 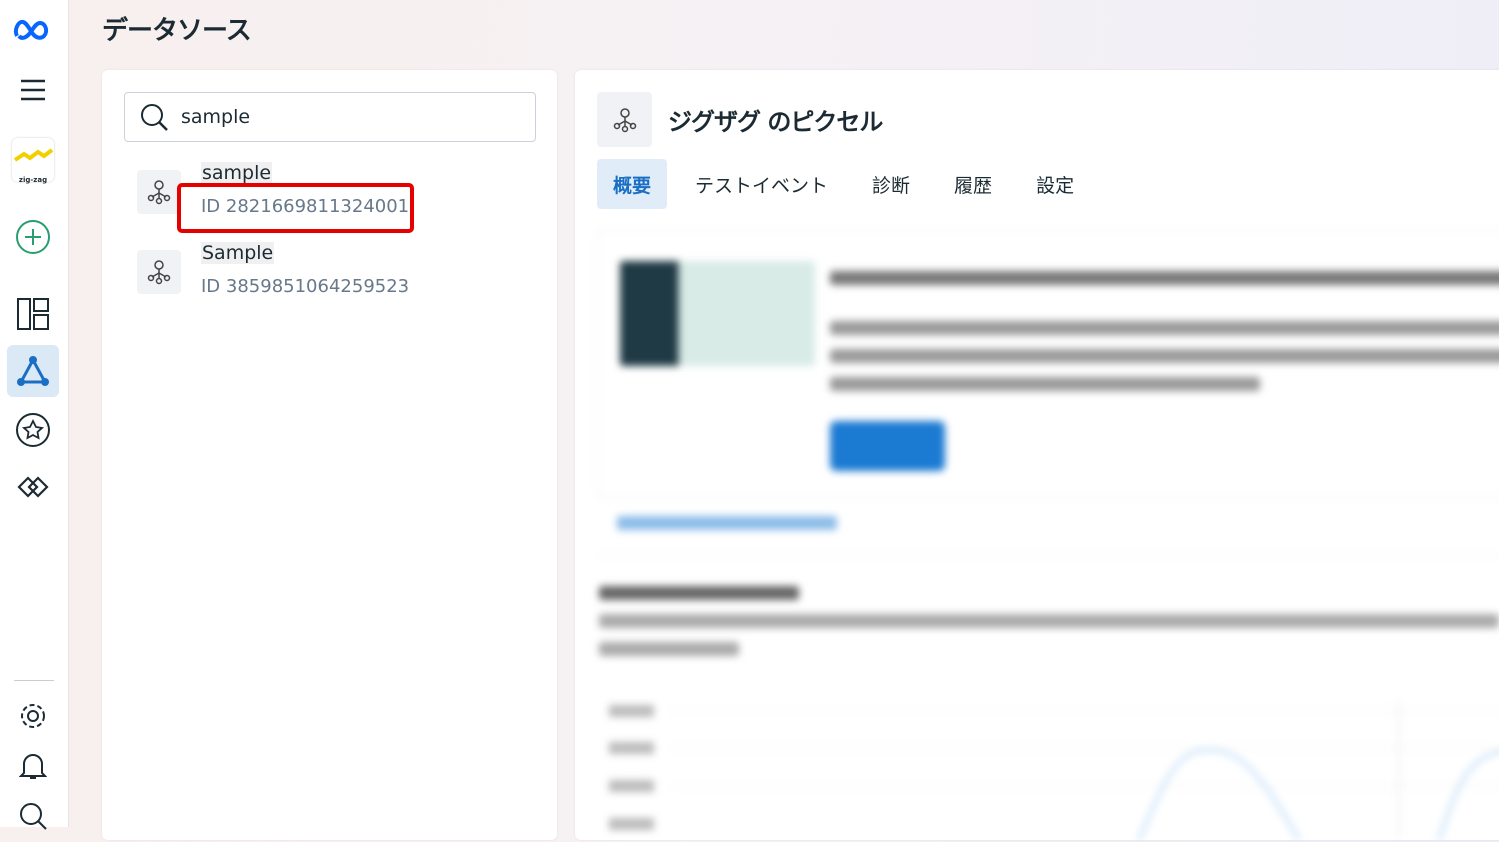 What do you see at coordinates (177, 31) in the screenshot?
I see `page-title: データソース` at bounding box center [177, 31].